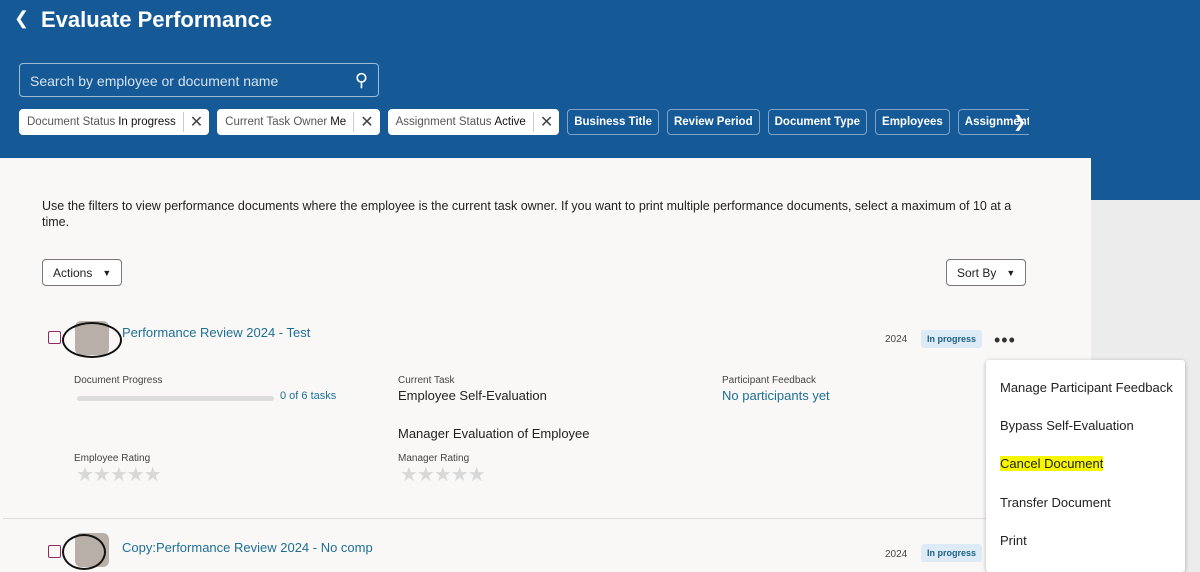  What do you see at coordinates (175, 398) in the screenshot?
I see `progress-bar` at bounding box center [175, 398].